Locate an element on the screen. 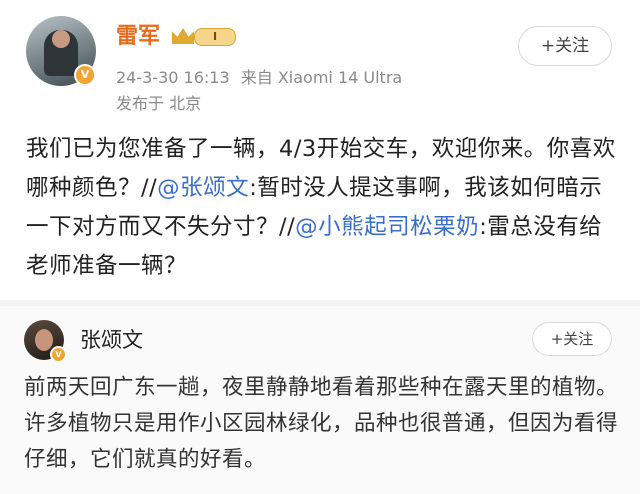 The width and height of the screenshot is (640, 494). mention-link: @张颂文 is located at coordinates (203, 188).